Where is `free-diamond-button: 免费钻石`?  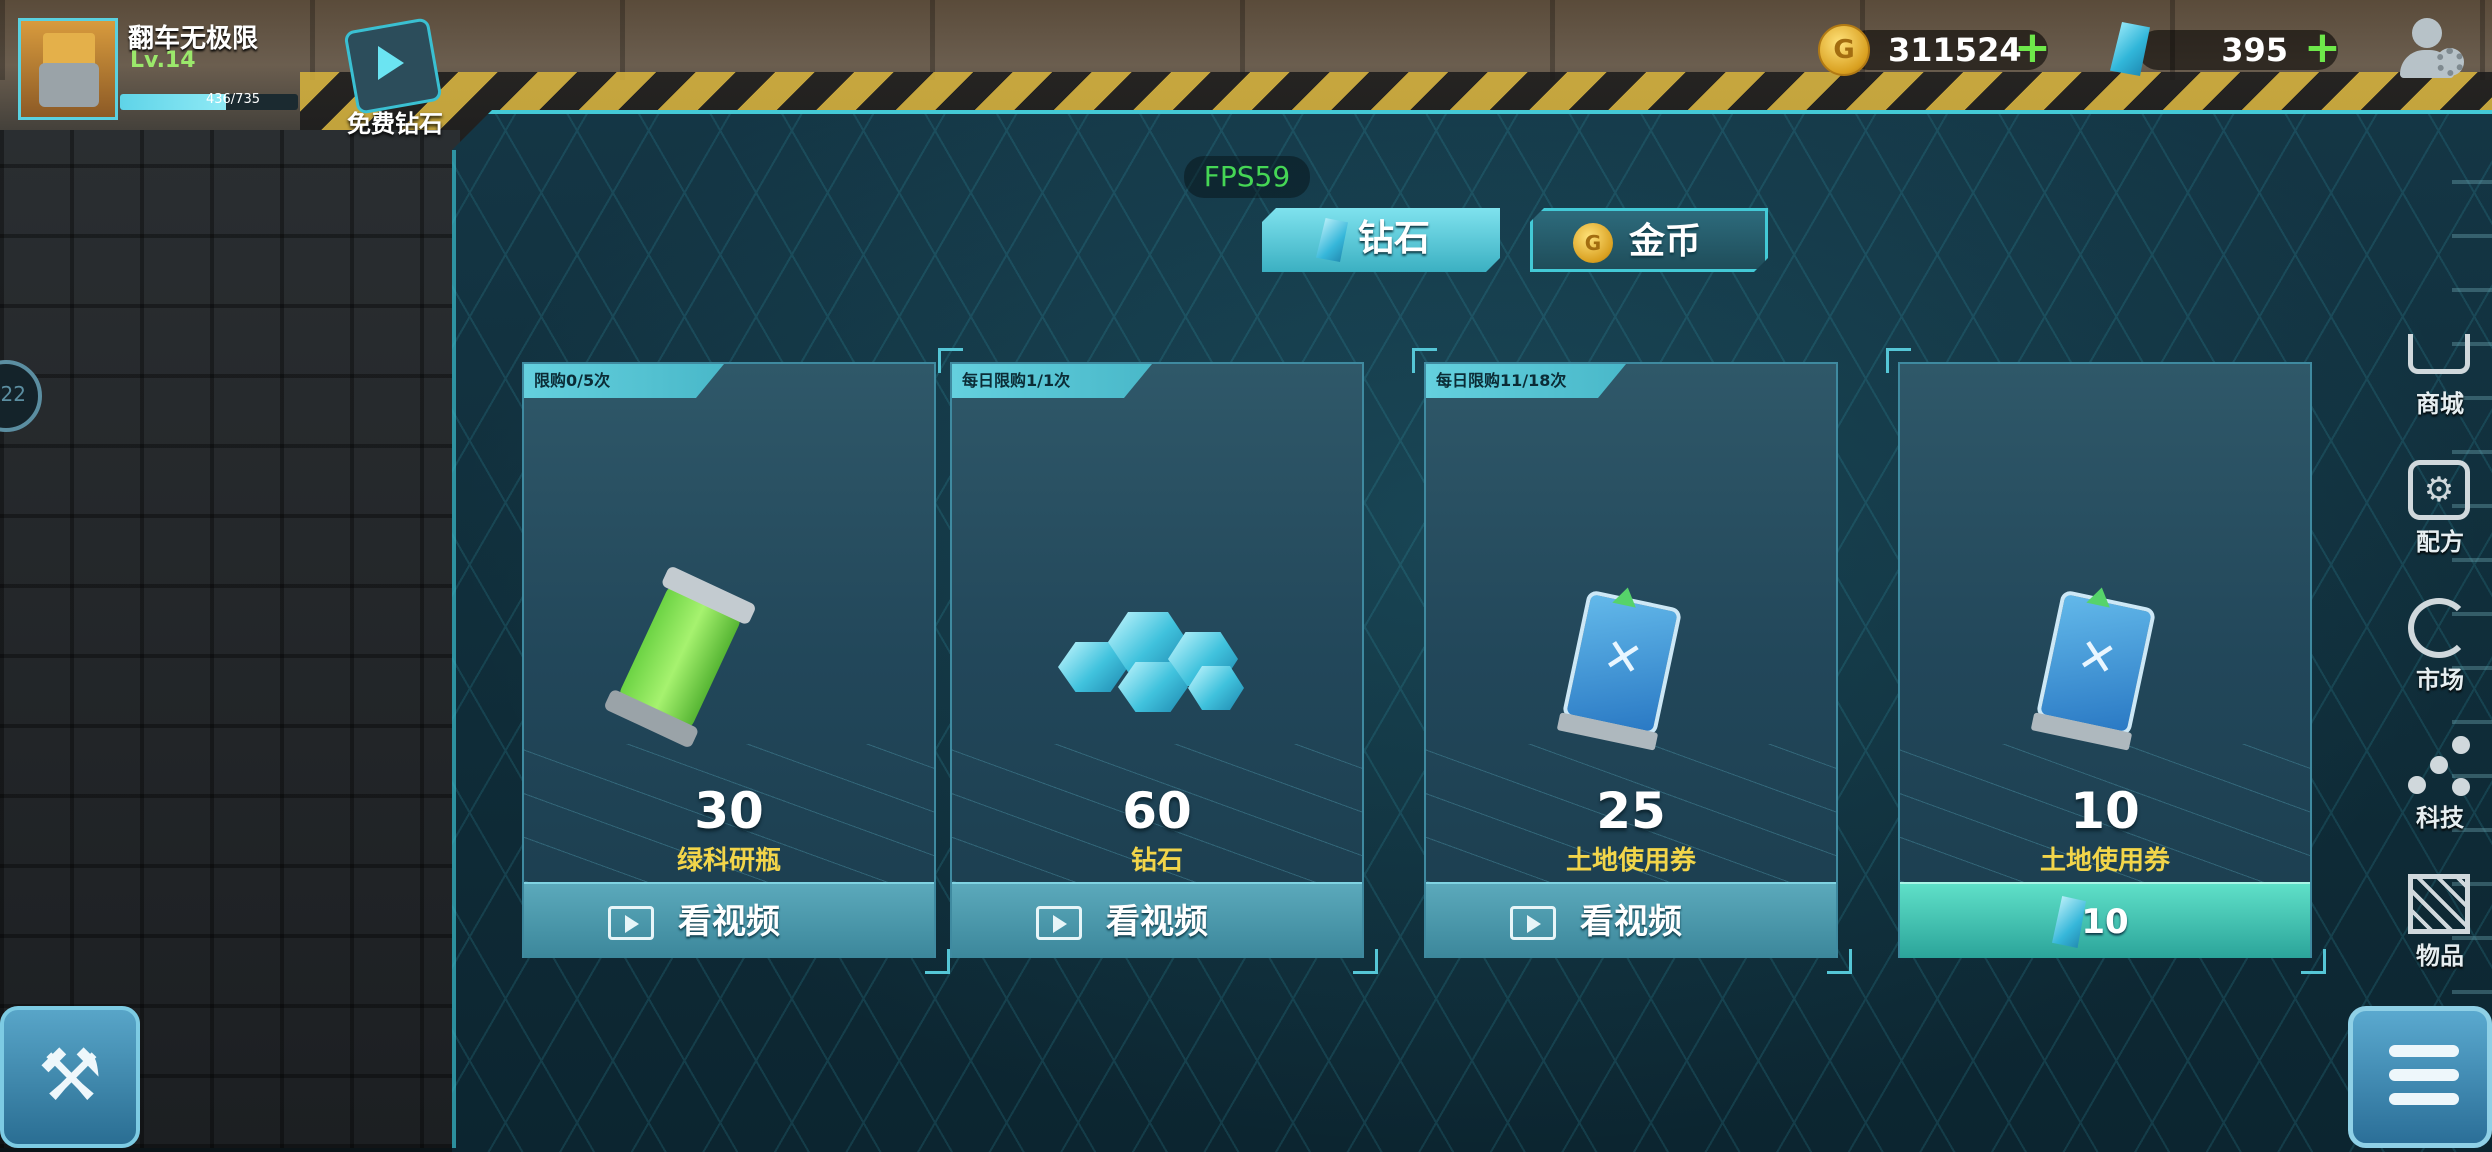
free-diamond-button: 免费钻石 is located at coordinates (395, 77).